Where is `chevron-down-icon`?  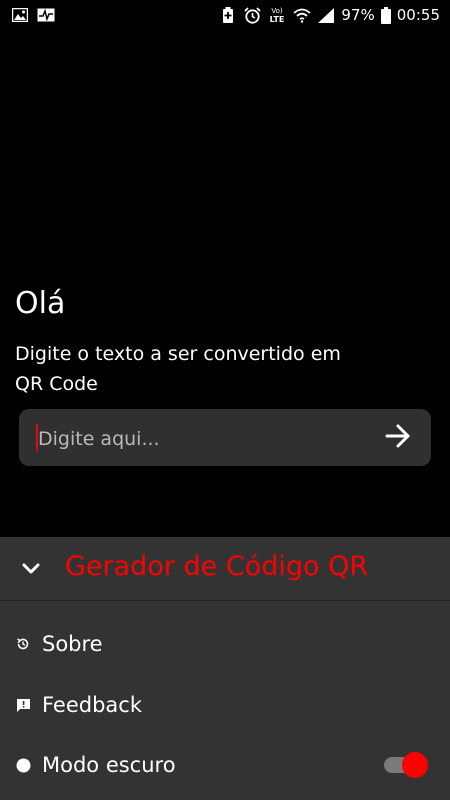
chevron-down-icon is located at coordinates (31, 570).